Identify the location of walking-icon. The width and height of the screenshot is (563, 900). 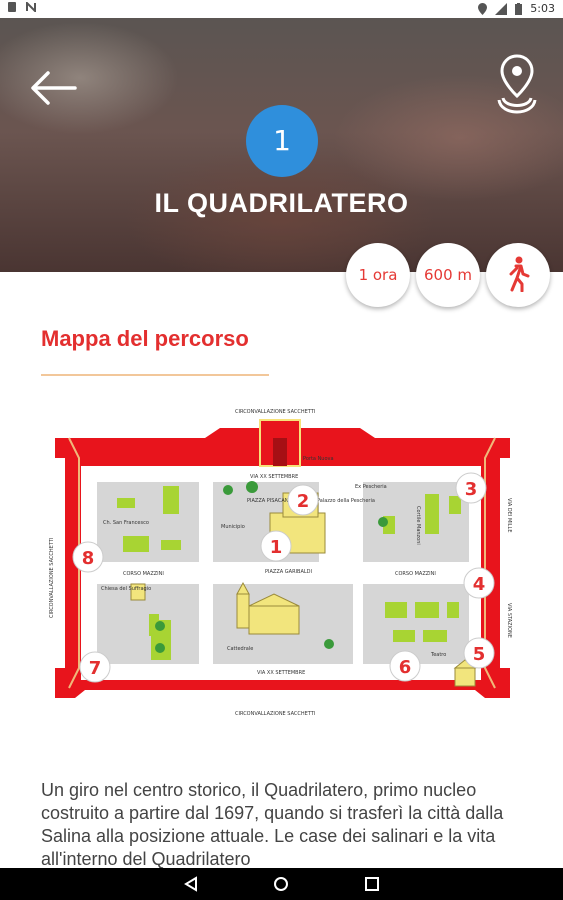
(519, 274).